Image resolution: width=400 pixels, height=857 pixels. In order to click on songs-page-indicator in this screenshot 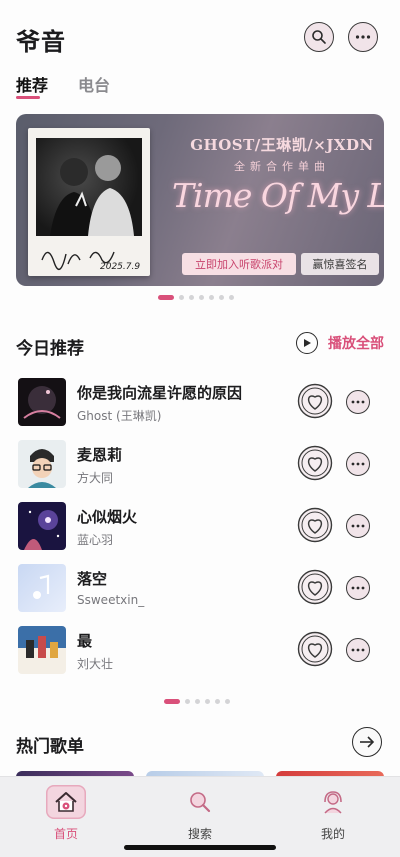, I will do `click(197, 701)`.